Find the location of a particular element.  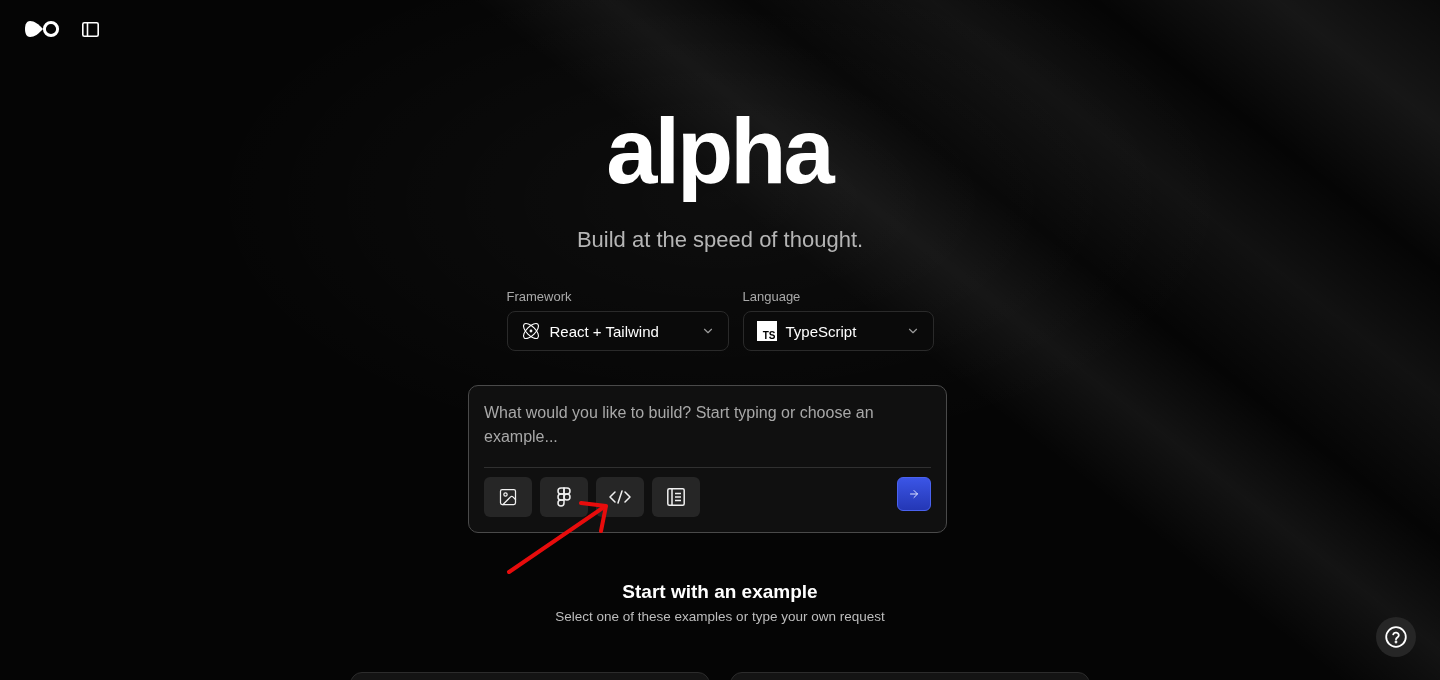

code-button is located at coordinates (620, 497).